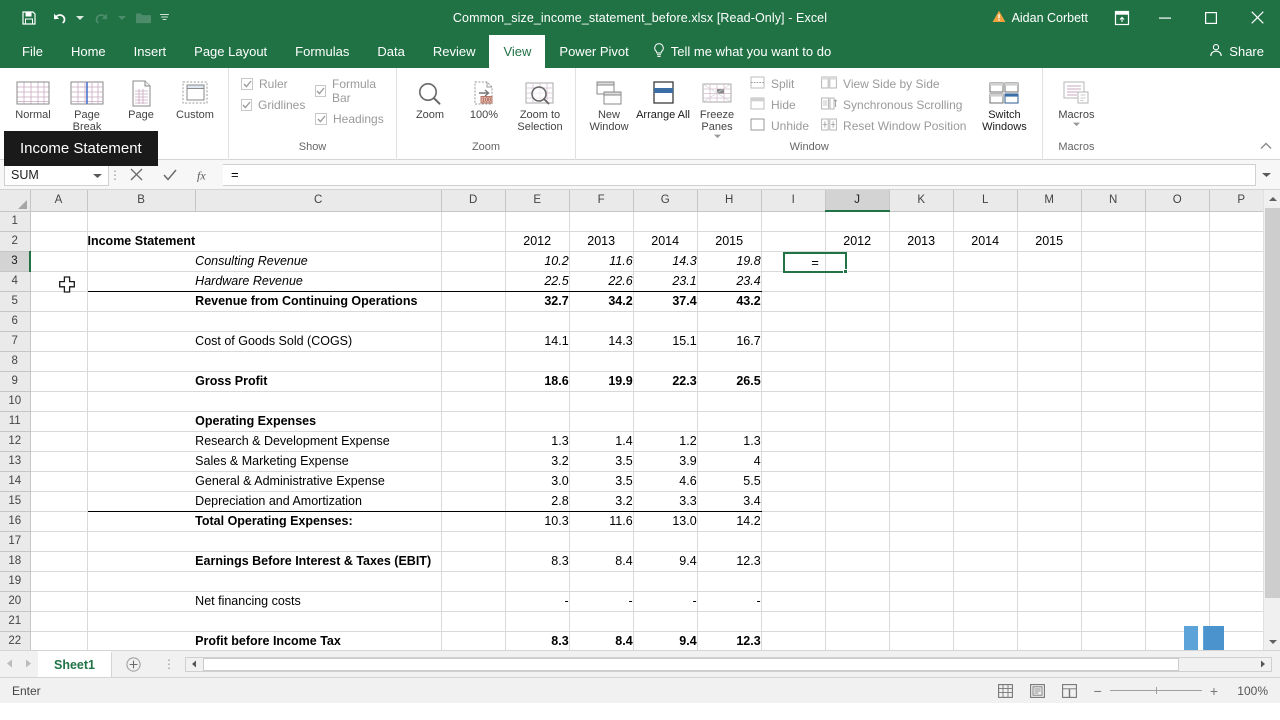  What do you see at coordinates (15, 341) in the screenshot?
I see `row-header-7: 7` at bounding box center [15, 341].